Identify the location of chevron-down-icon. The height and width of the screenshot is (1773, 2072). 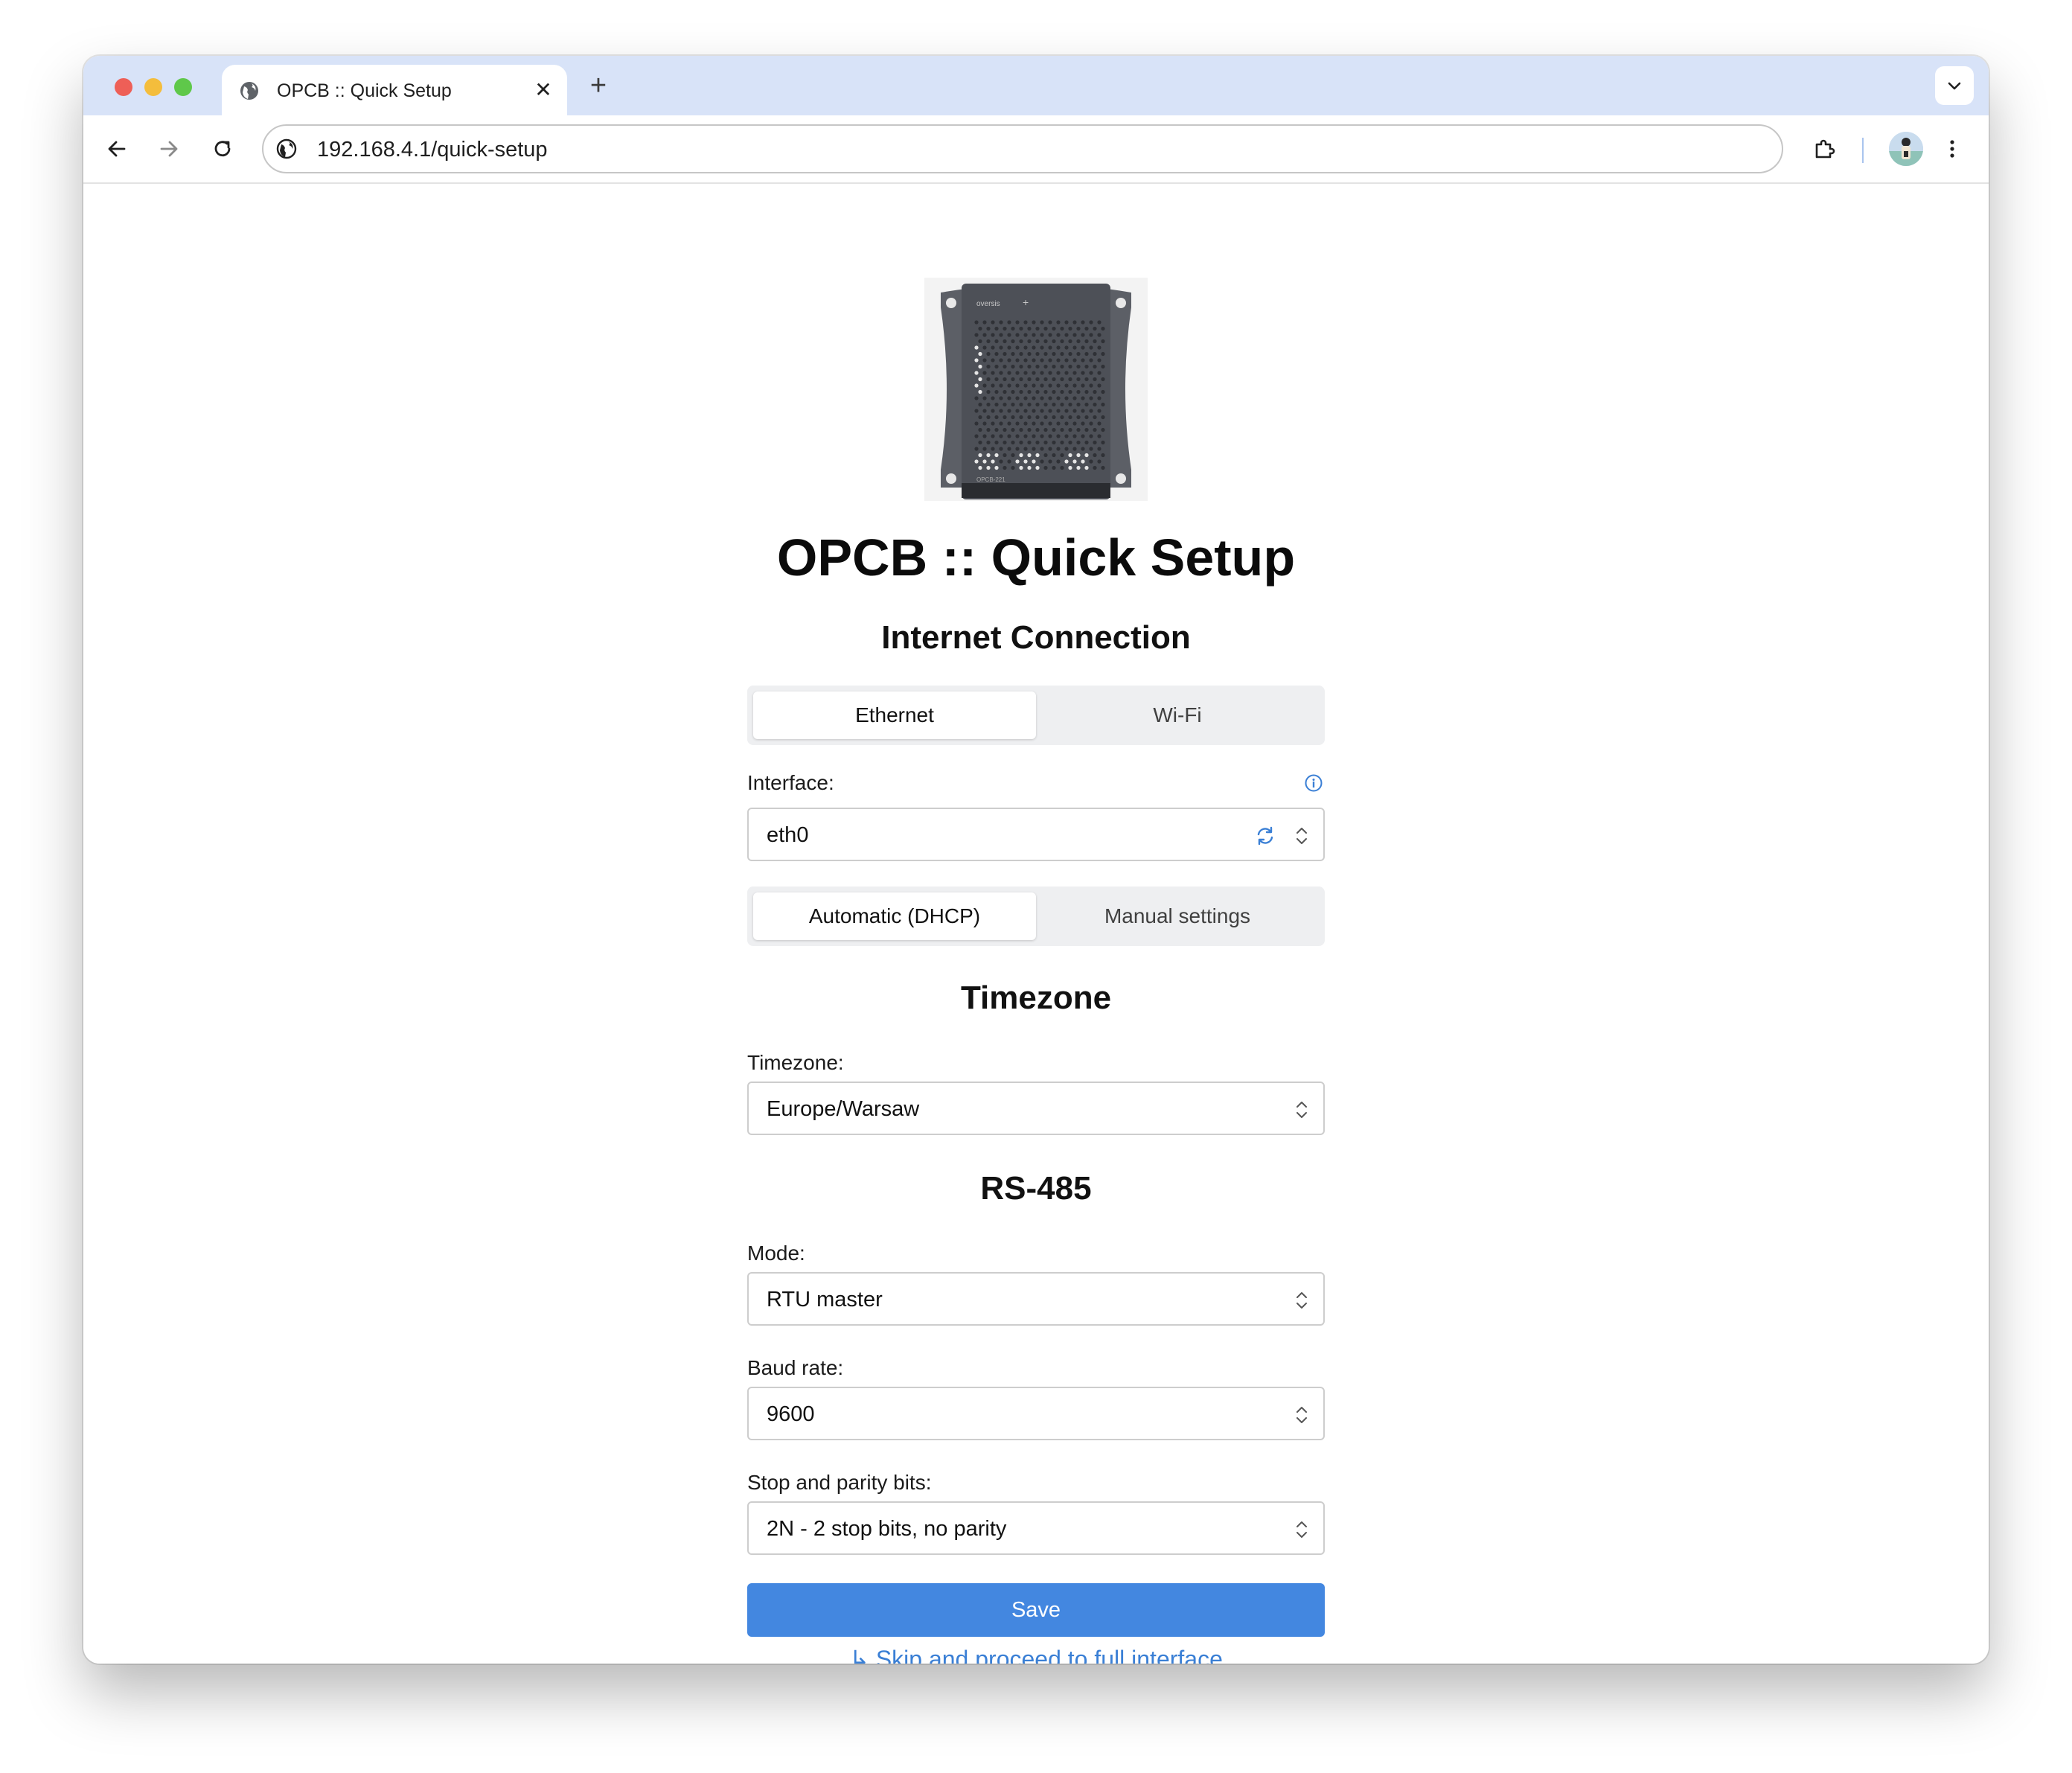
(1954, 86).